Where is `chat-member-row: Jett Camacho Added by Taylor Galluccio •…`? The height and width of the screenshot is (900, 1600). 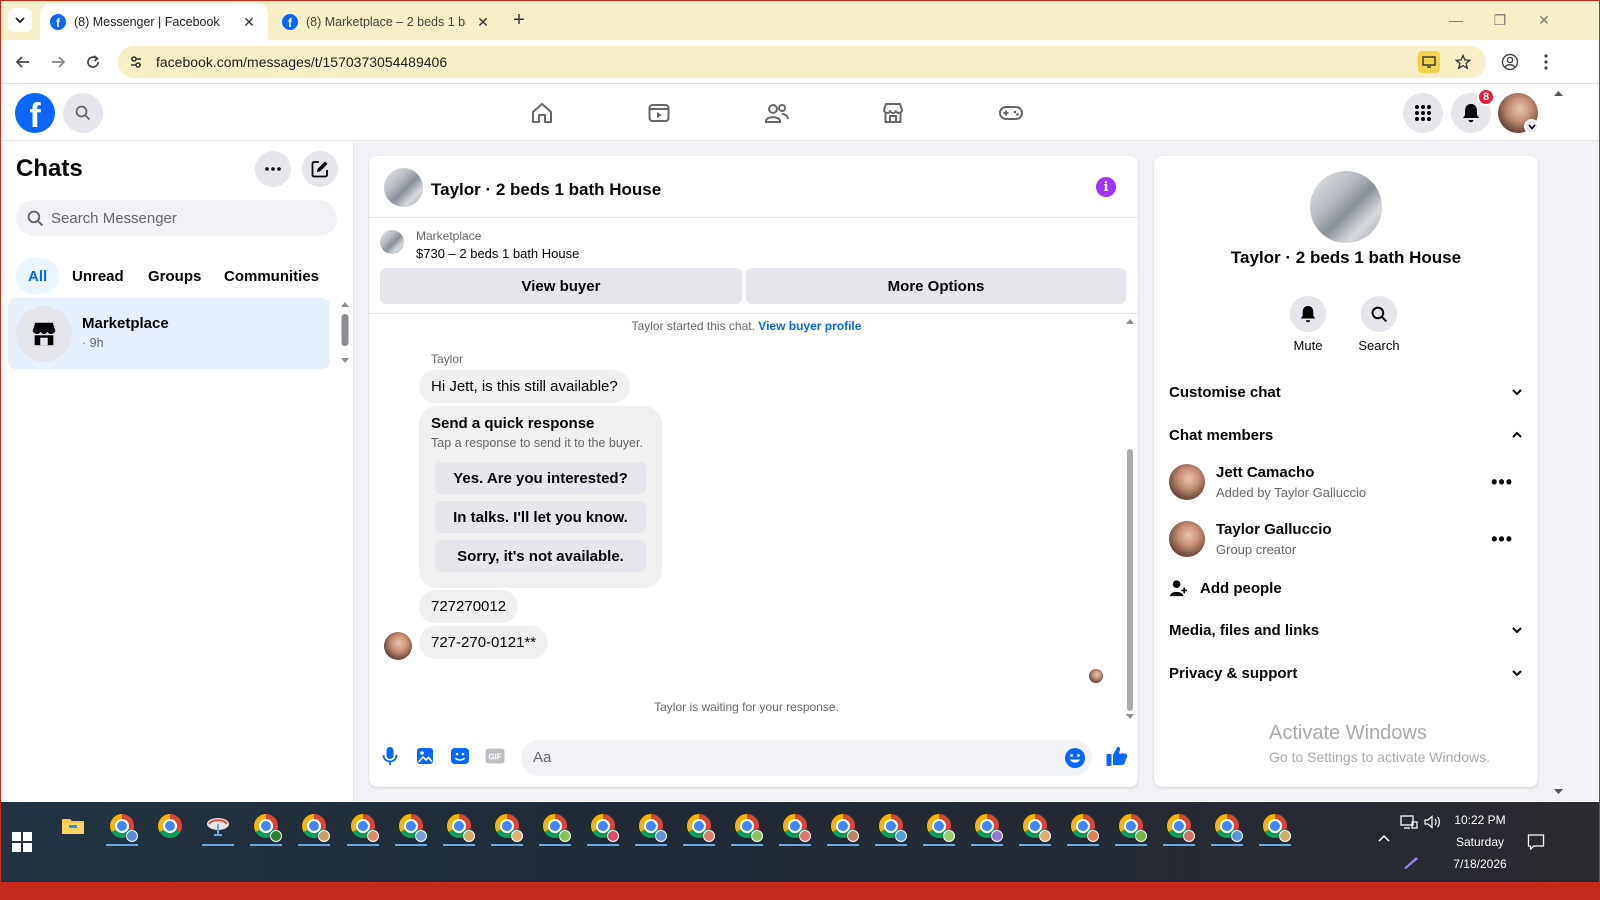 chat-member-row: Jett Camacho Added by Taylor Galluccio •… is located at coordinates (1346, 484).